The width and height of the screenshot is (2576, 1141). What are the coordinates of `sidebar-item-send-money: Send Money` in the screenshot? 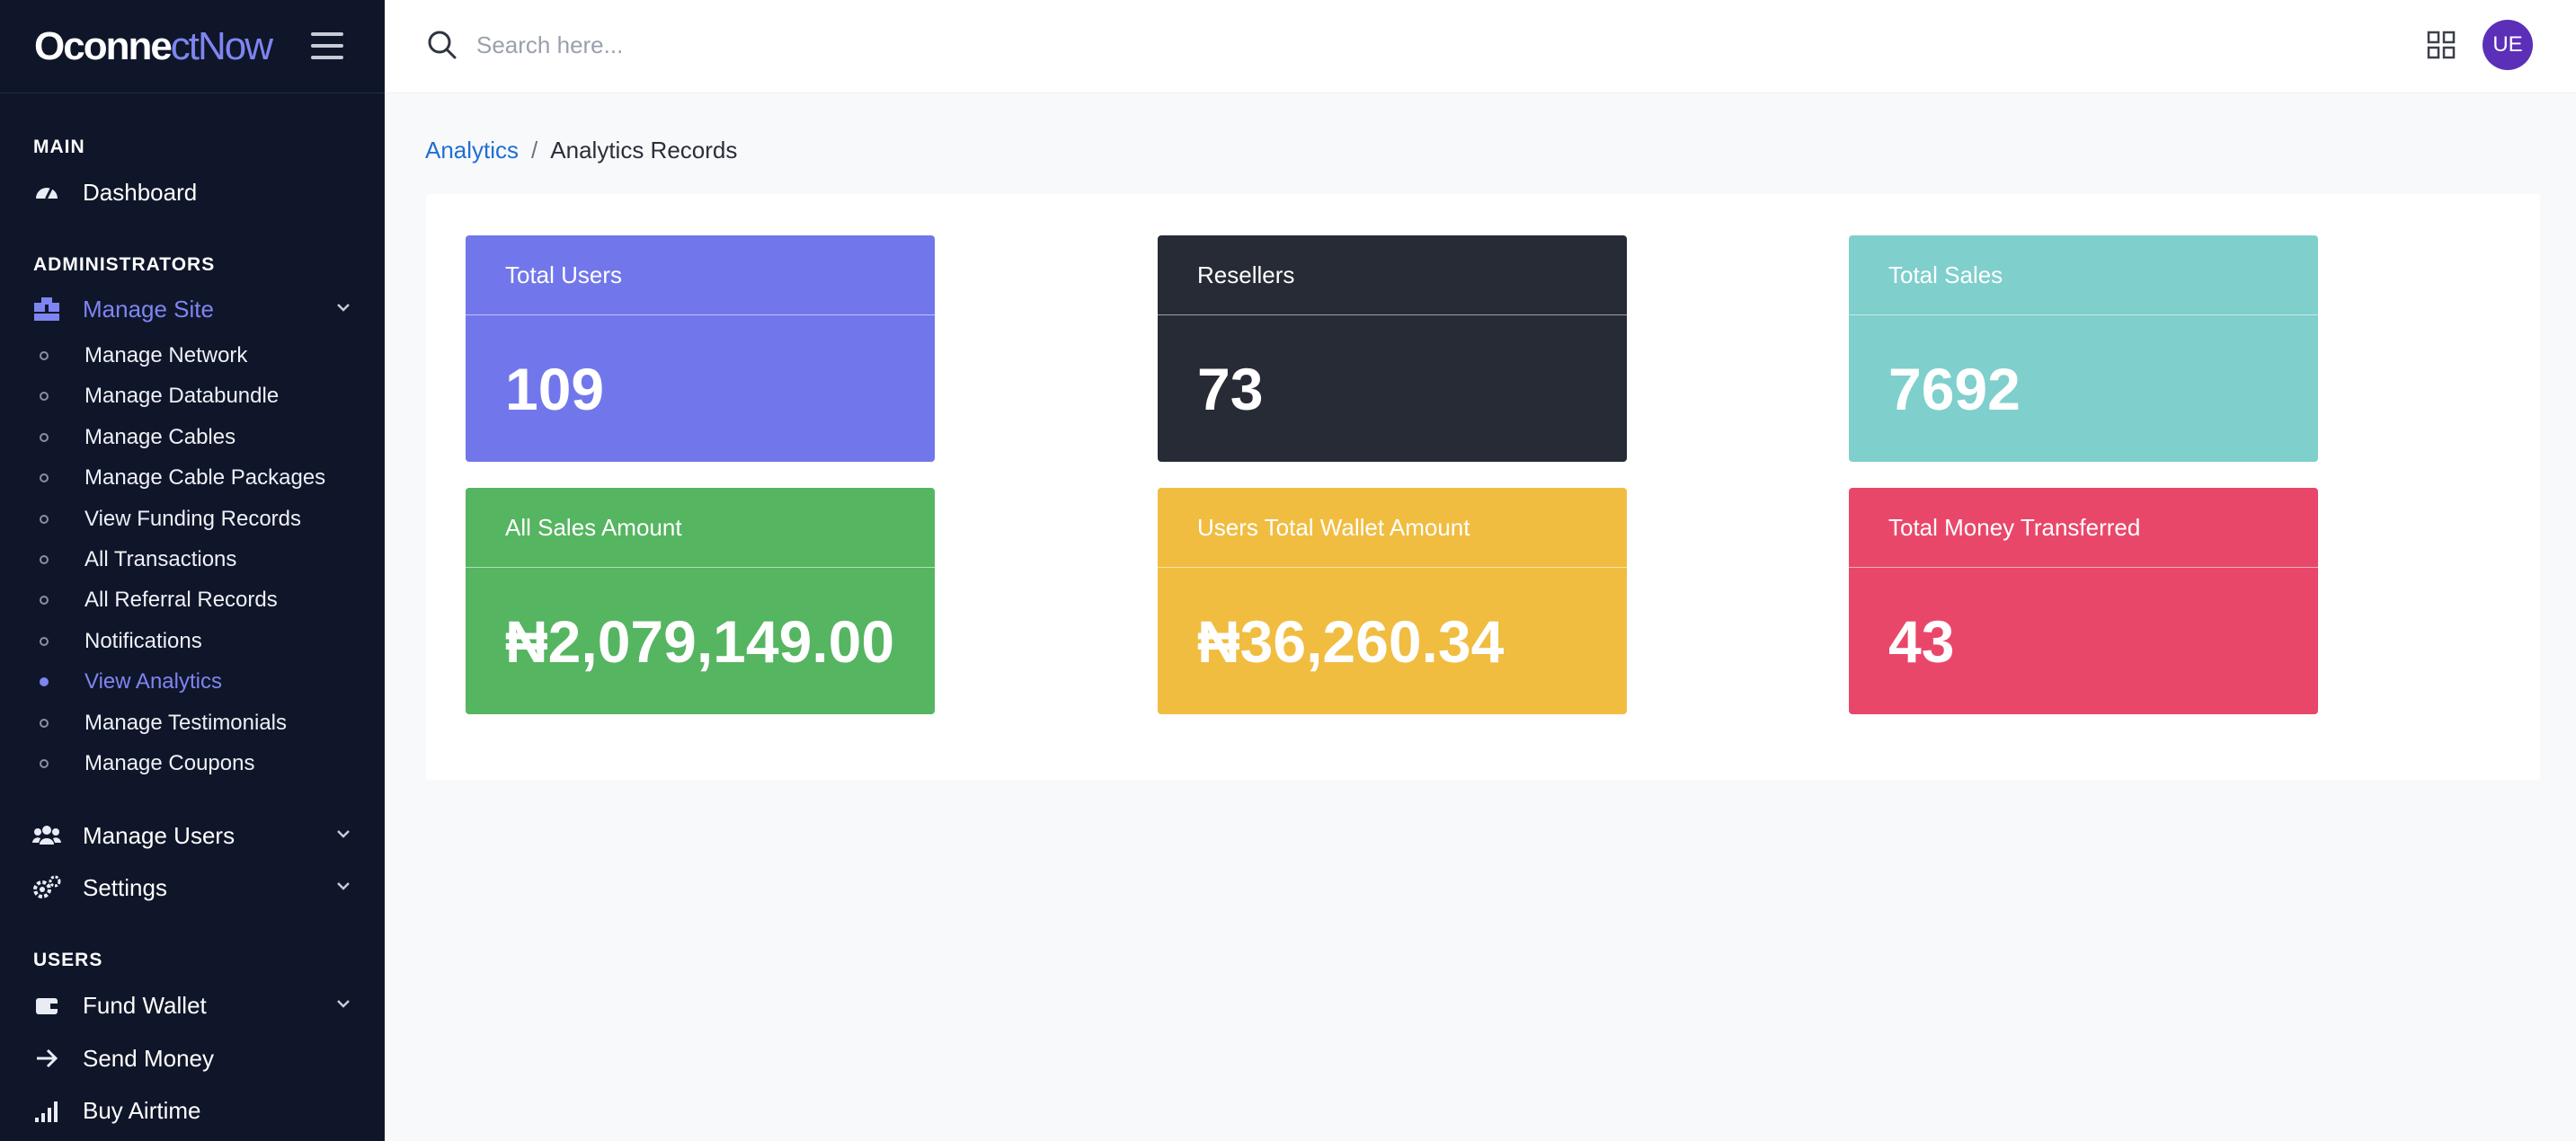 It's located at (192, 1058).